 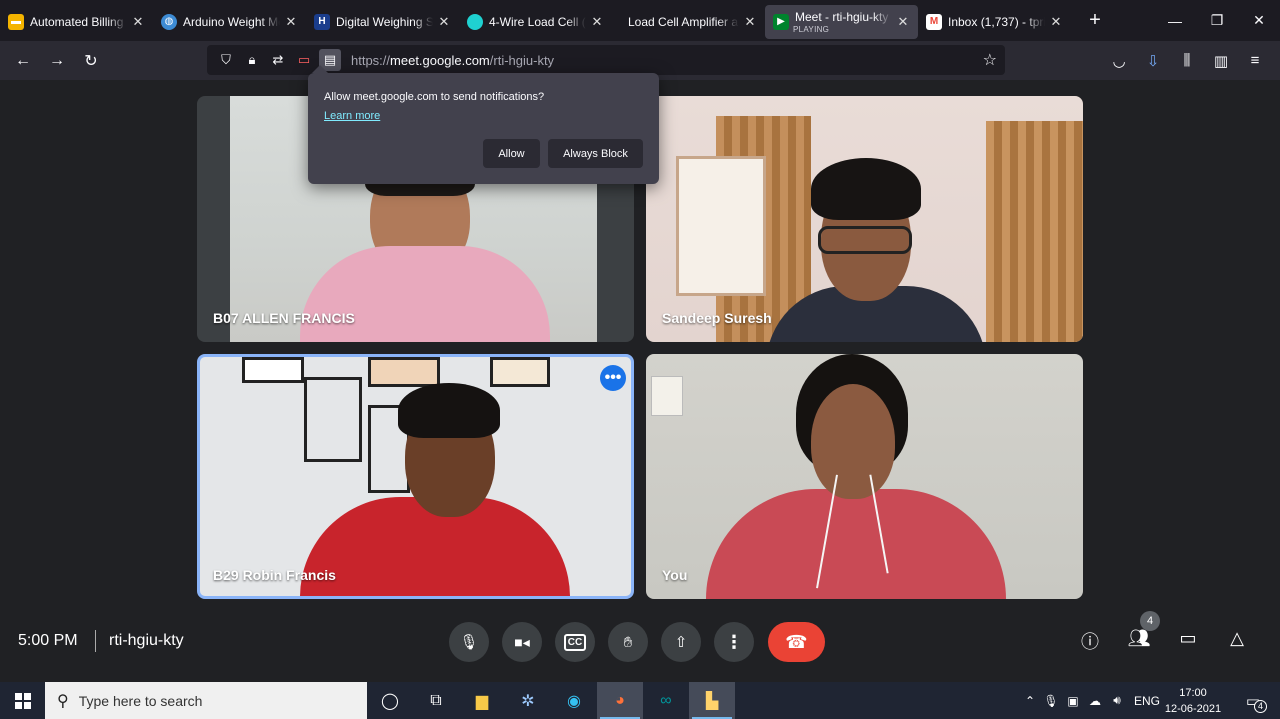 What do you see at coordinates (252, 60) in the screenshot?
I see `lock-icon: 🔒︎` at bounding box center [252, 60].